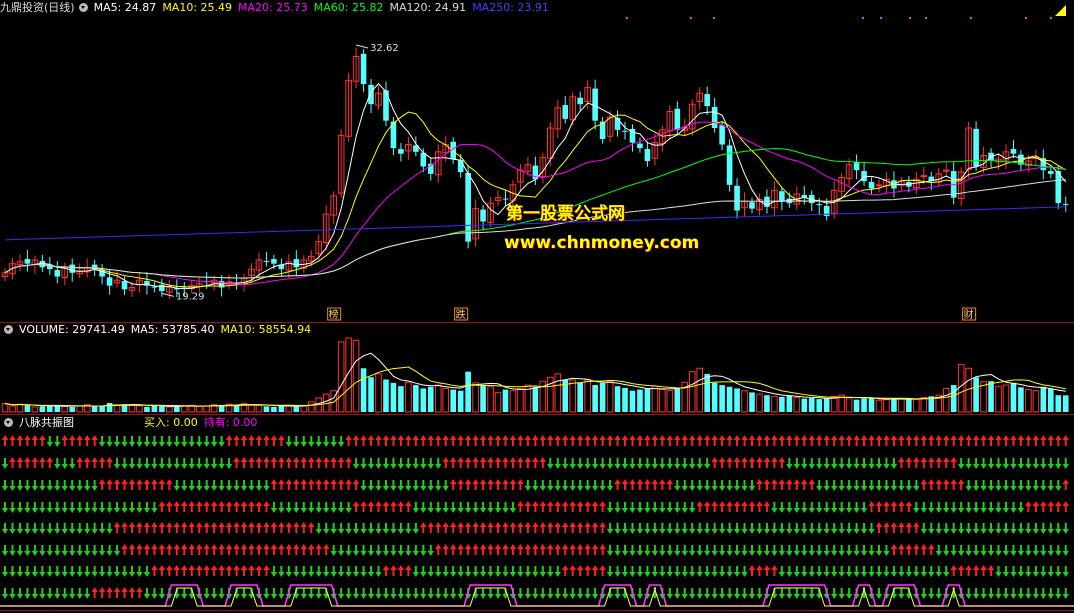 This screenshot has width=1074, height=613. What do you see at coordinates (266, 329) in the screenshot?
I see `volume-ma10: MA10: 58554.94` at bounding box center [266, 329].